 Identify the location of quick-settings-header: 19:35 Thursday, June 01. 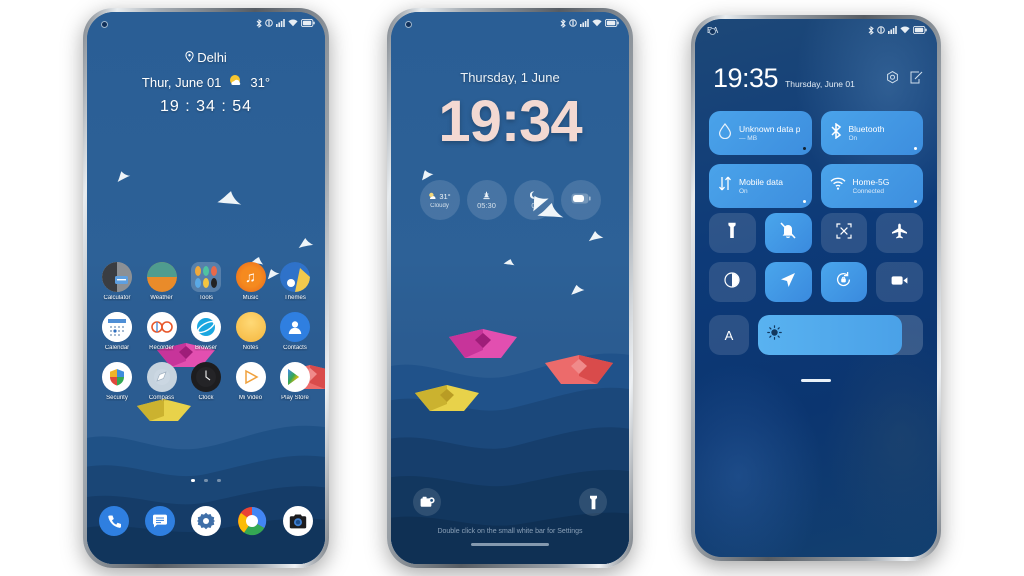
(818, 78).